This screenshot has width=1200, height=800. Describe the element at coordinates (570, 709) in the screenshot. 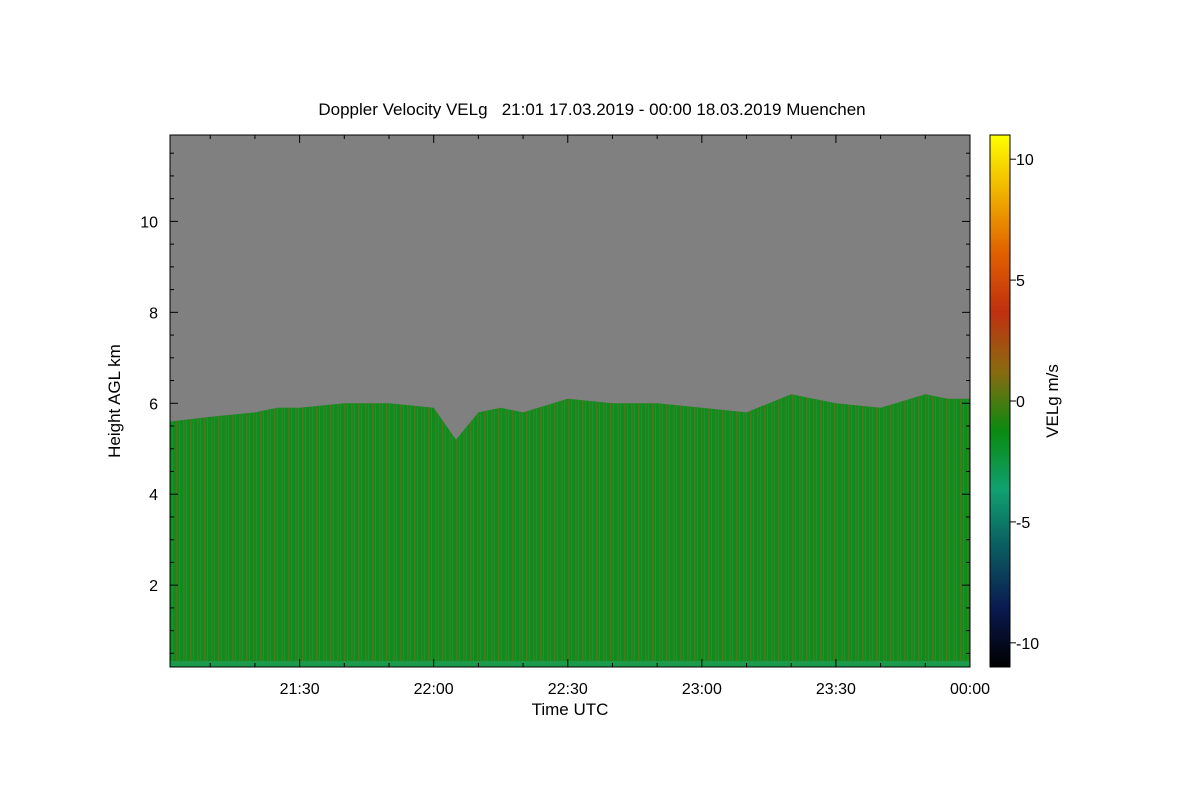

I see `x-axis-label: Time UTC` at that location.